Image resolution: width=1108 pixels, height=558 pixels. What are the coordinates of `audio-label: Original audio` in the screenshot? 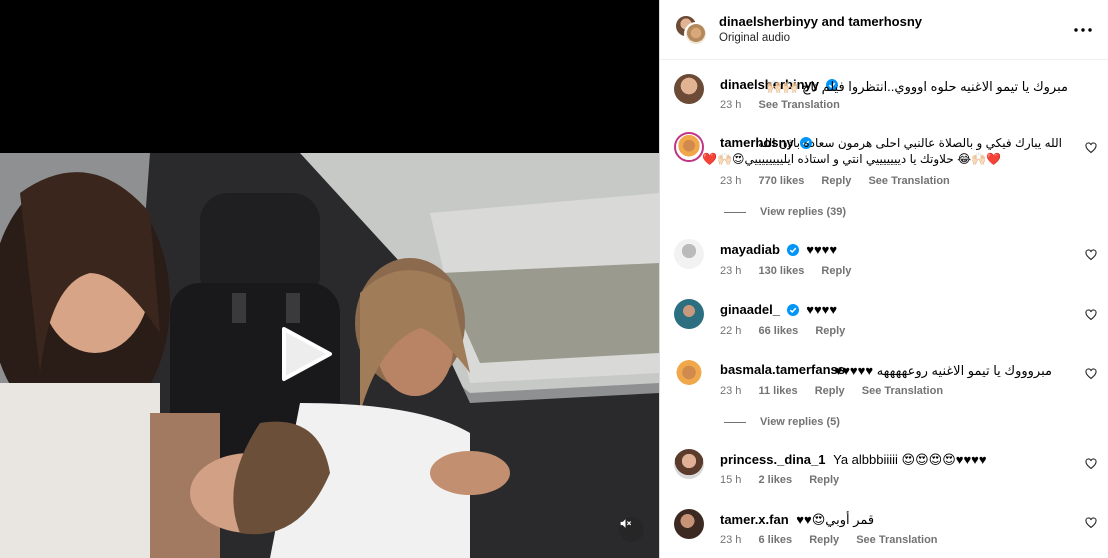 It's located at (754, 38).